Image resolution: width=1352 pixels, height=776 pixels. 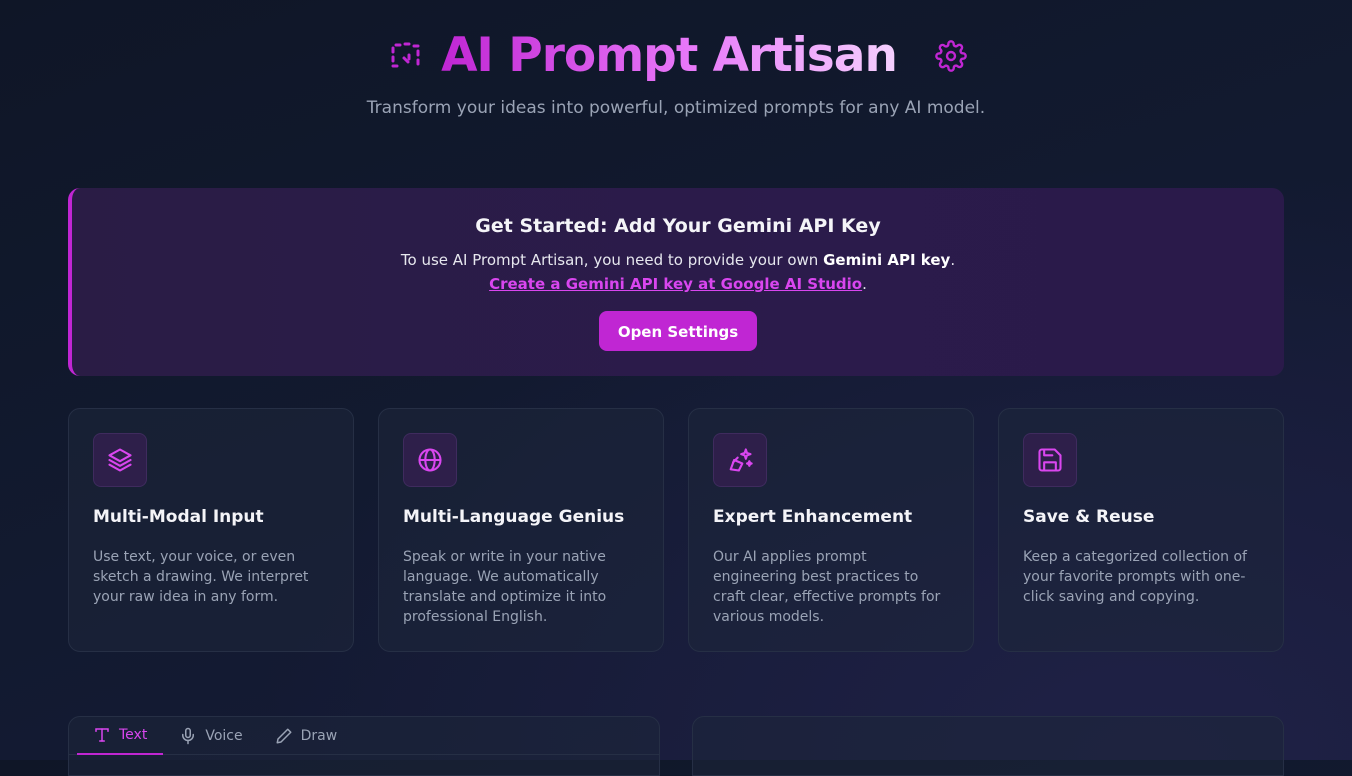 What do you see at coordinates (188, 736) in the screenshot?
I see `microphone-icon` at bounding box center [188, 736].